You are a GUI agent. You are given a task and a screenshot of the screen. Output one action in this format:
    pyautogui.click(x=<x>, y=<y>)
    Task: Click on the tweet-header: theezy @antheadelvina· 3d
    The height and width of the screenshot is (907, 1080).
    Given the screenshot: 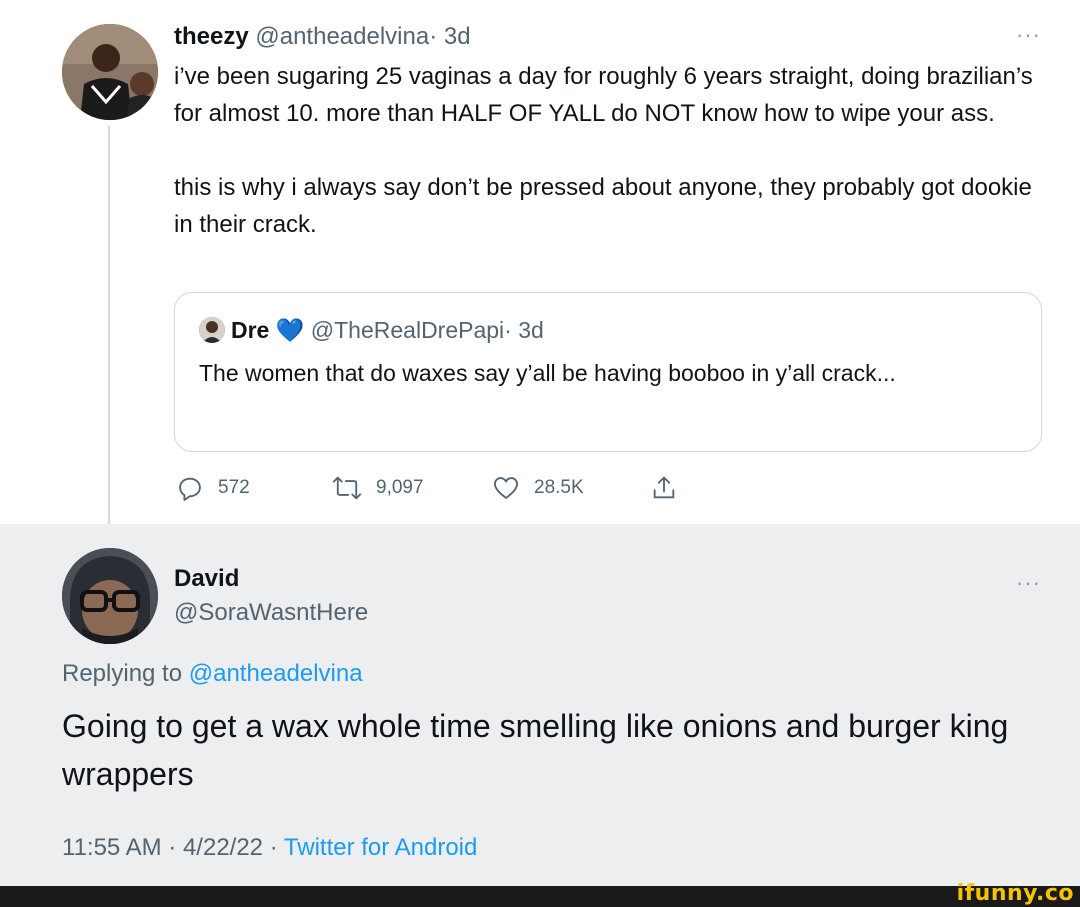 What is the action you would take?
    pyautogui.click(x=322, y=37)
    